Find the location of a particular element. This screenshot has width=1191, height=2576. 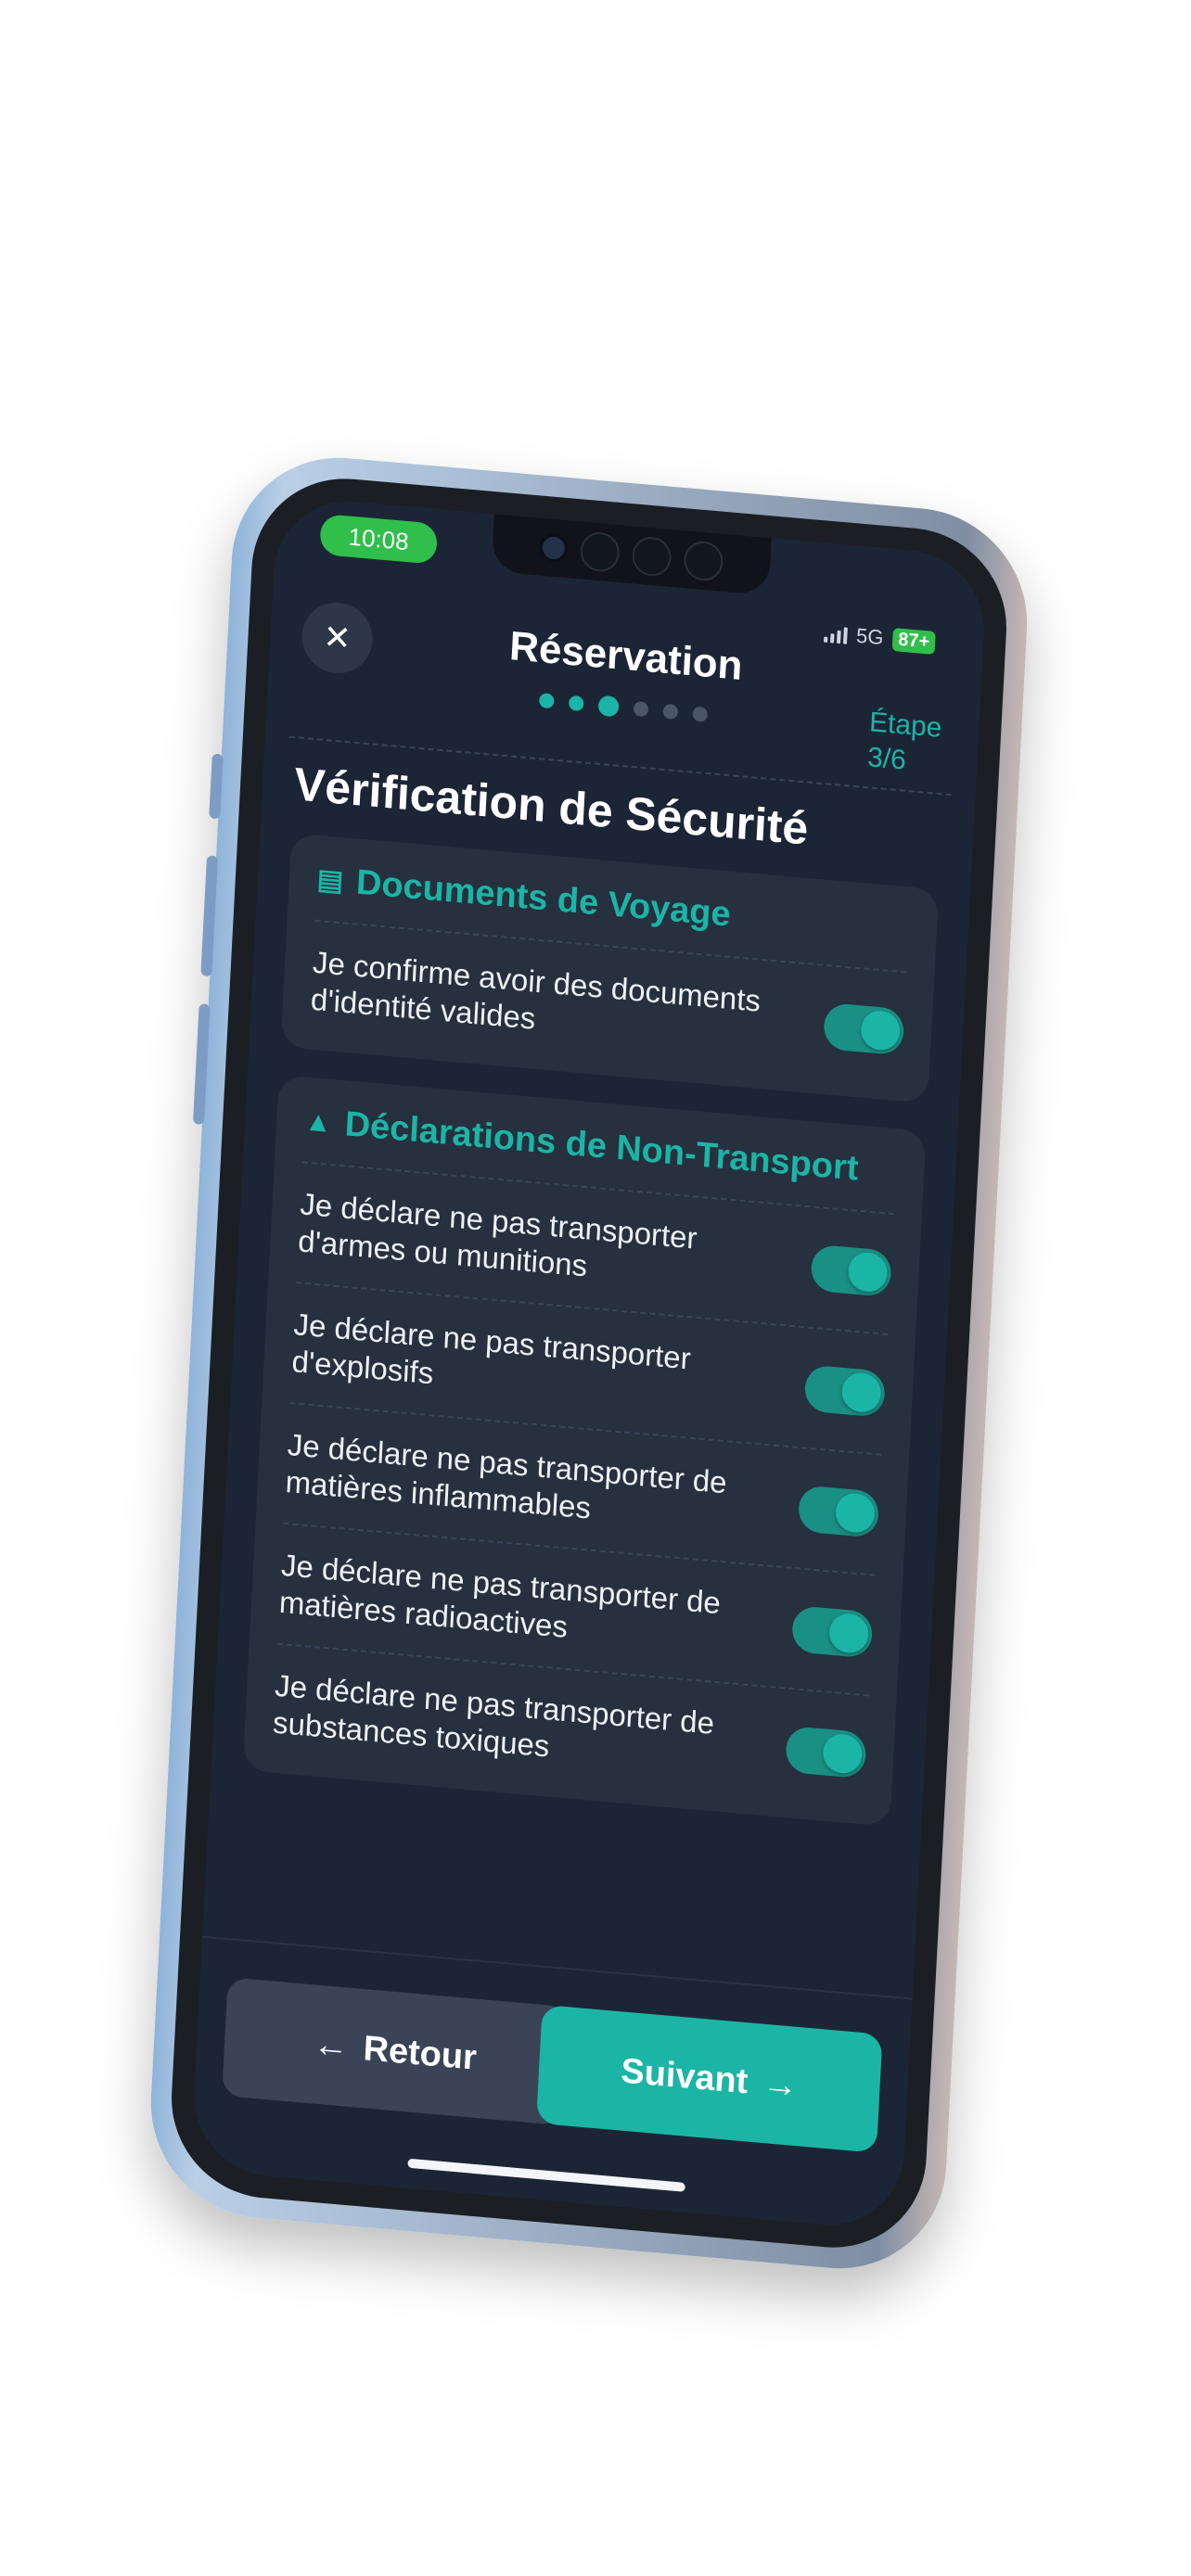

status-time: 10:08 is located at coordinates (379, 539).